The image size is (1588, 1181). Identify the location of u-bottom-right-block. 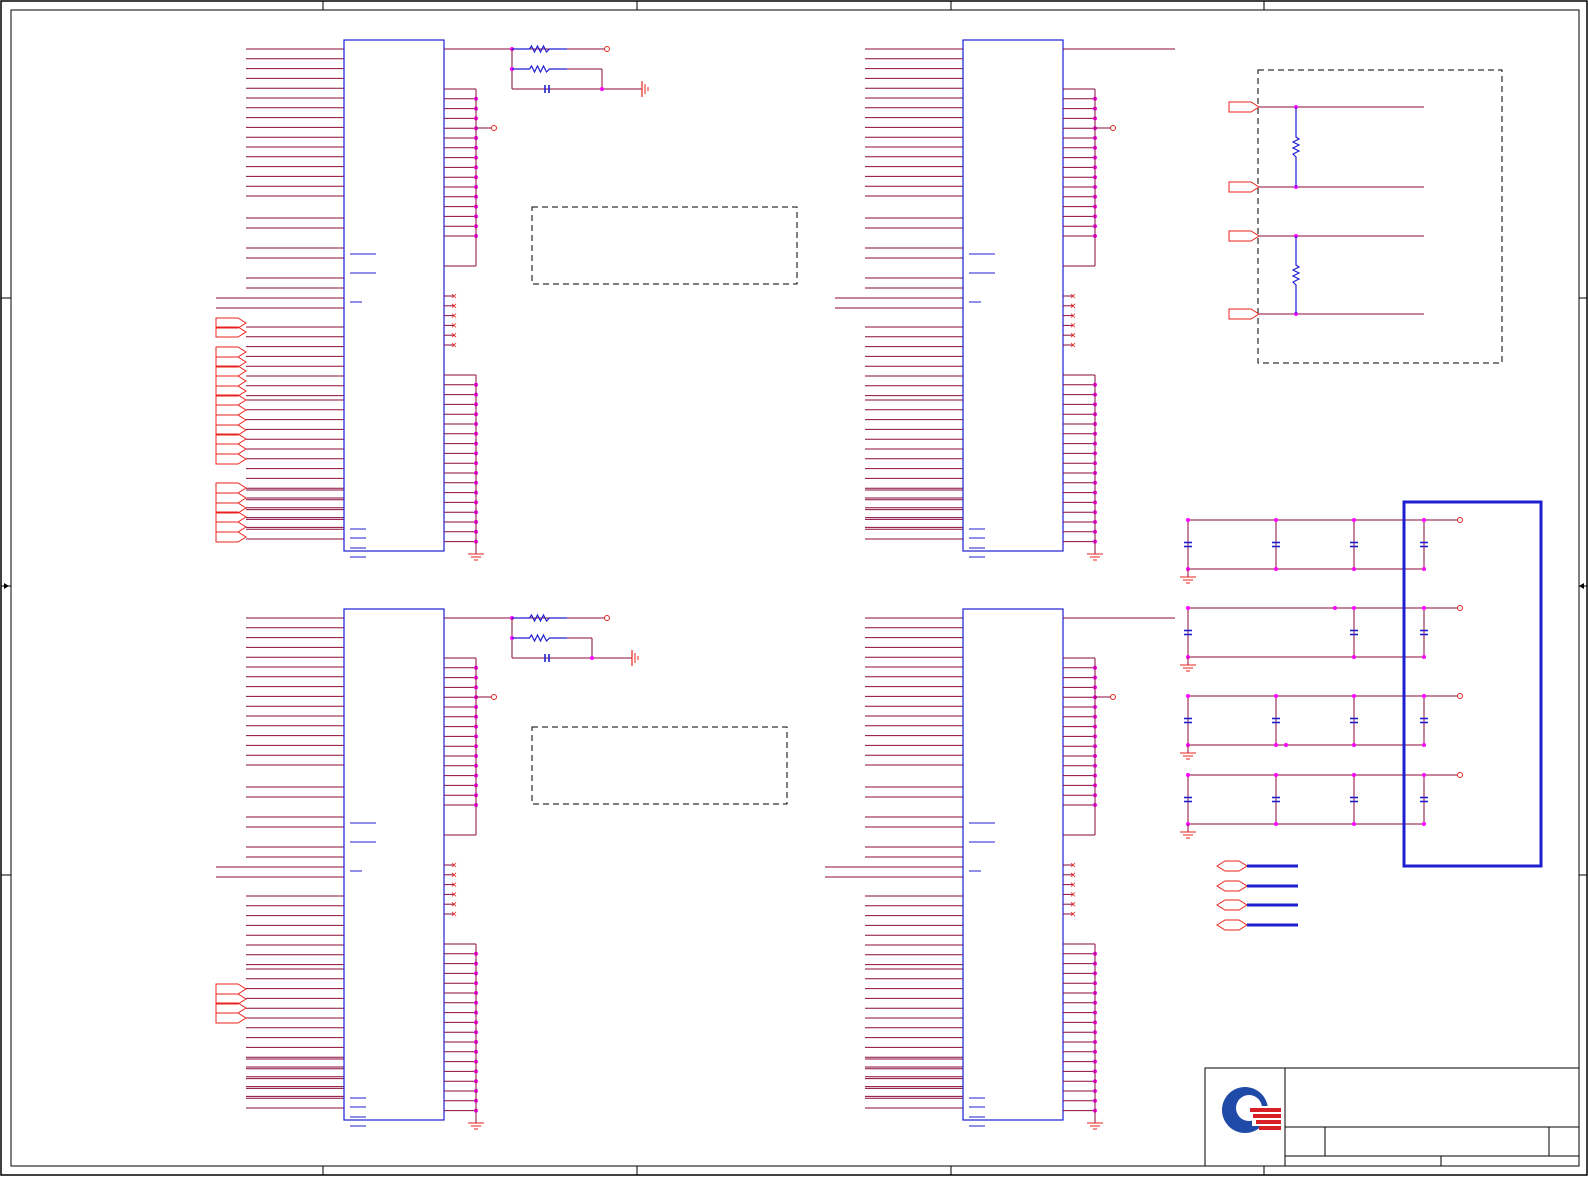
(1000, 869).